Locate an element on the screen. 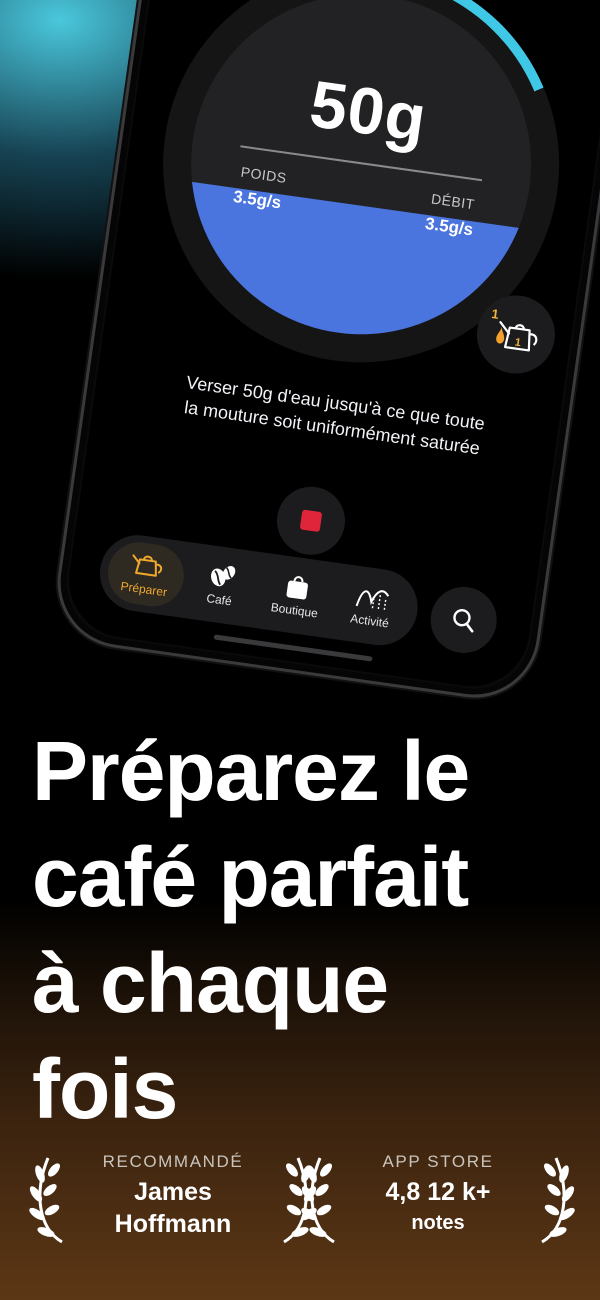 The width and height of the screenshot is (600, 1300). tab-bar: Préparer Café Boutique Activité is located at coordinates (259, 590).